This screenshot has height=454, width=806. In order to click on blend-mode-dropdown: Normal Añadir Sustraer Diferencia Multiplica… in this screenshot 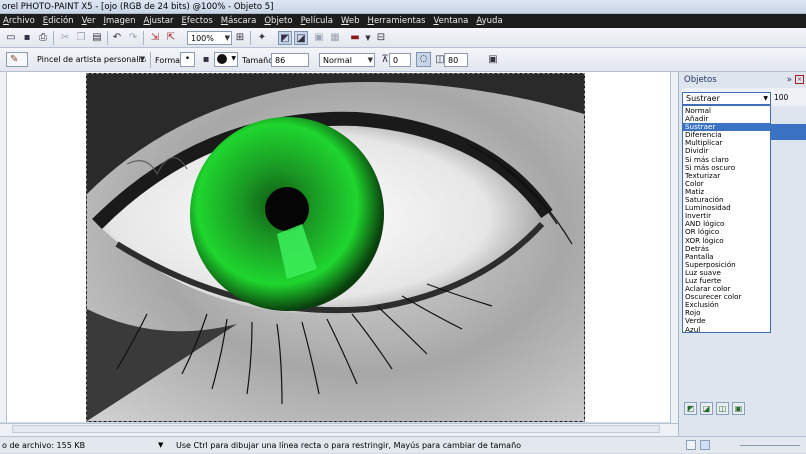, I will do `click(726, 219)`.